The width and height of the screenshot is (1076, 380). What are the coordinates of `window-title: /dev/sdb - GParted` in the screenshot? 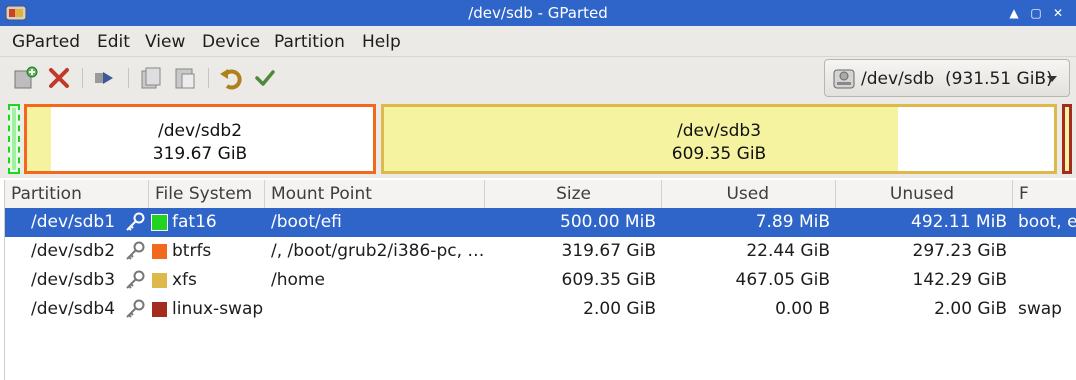 It's located at (538, 13).